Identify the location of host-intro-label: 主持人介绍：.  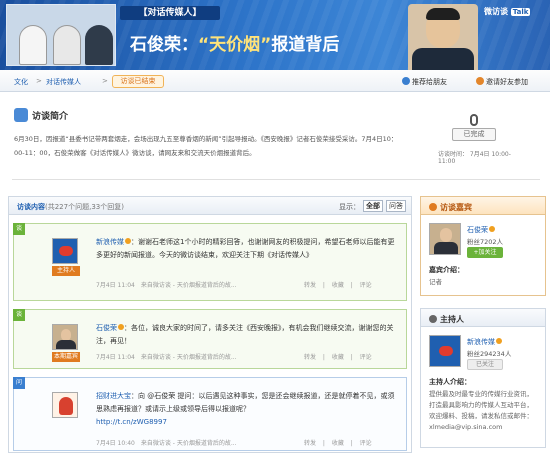
(450, 382).